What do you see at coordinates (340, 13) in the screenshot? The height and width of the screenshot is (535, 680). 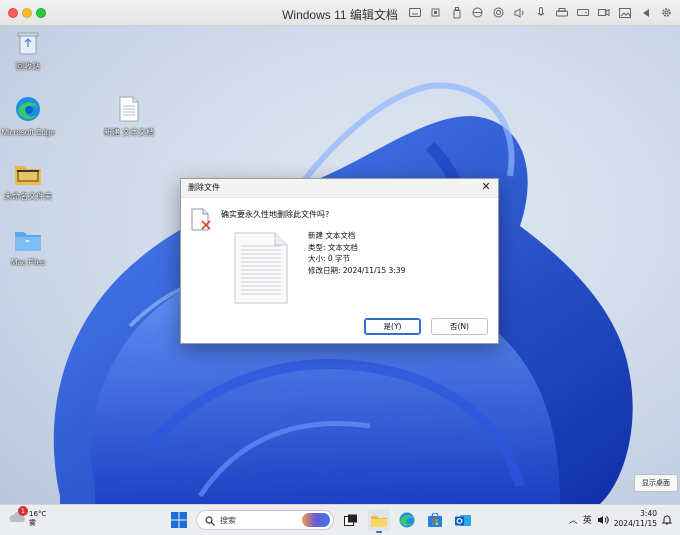 I see `window-titlebar: Windows 11 编辑文档` at bounding box center [340, 13].